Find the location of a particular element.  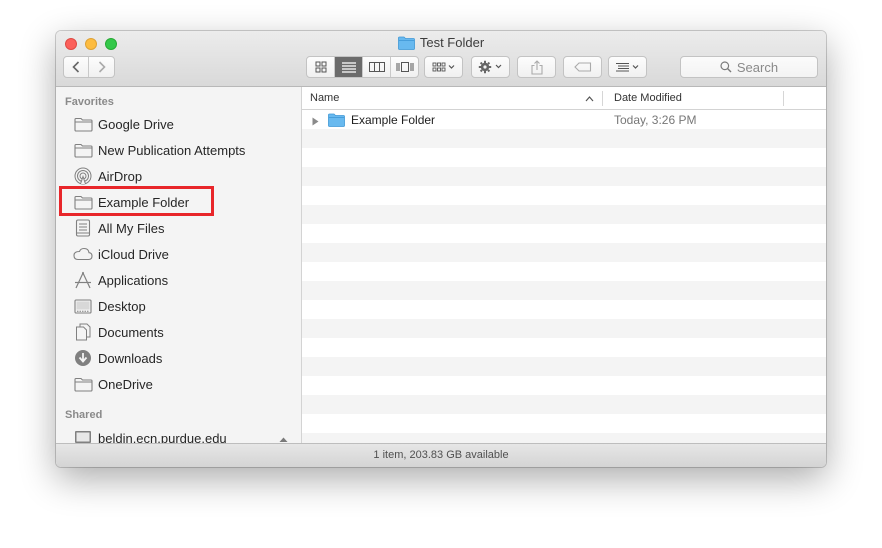

column-header: Name Date Modified is located at coordinates (564, 98).